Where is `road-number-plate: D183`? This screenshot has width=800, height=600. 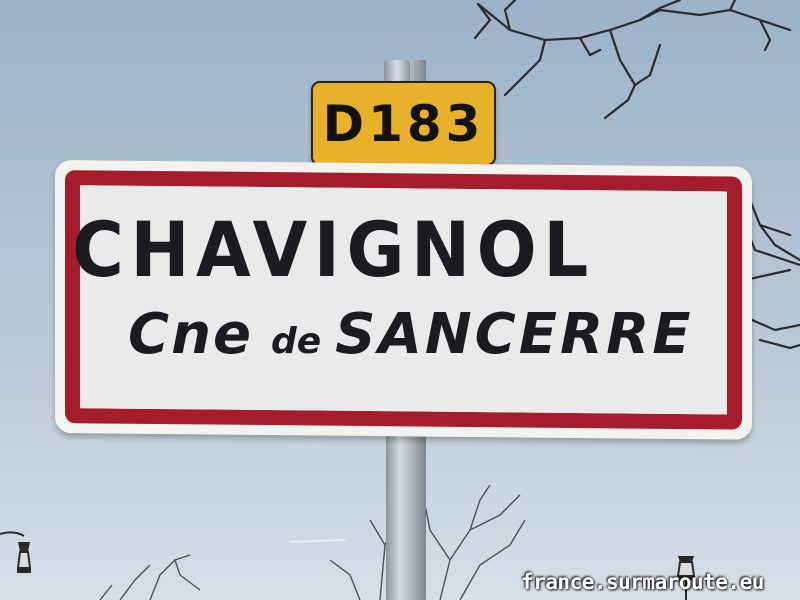 road-number-plate: D183 is located at coordinates (403, 123).